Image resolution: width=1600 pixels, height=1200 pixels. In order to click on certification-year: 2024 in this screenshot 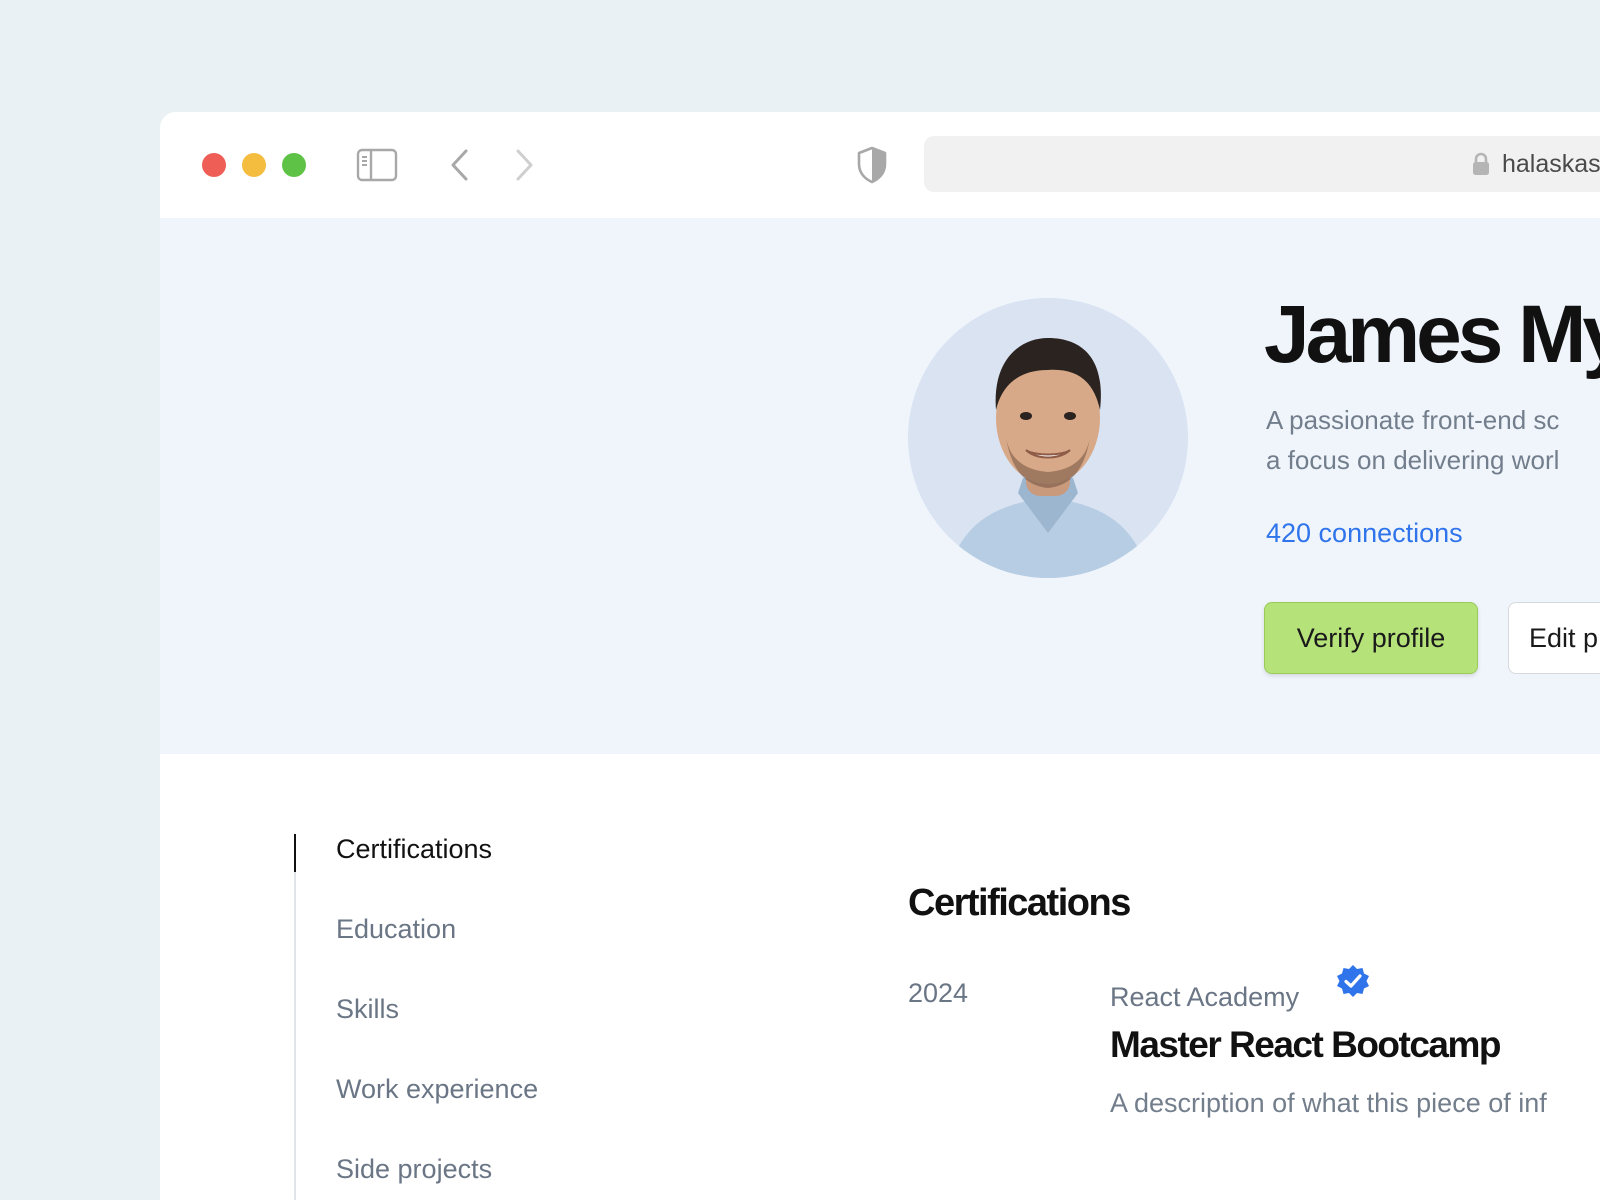, I will do `click(938, 993)`.